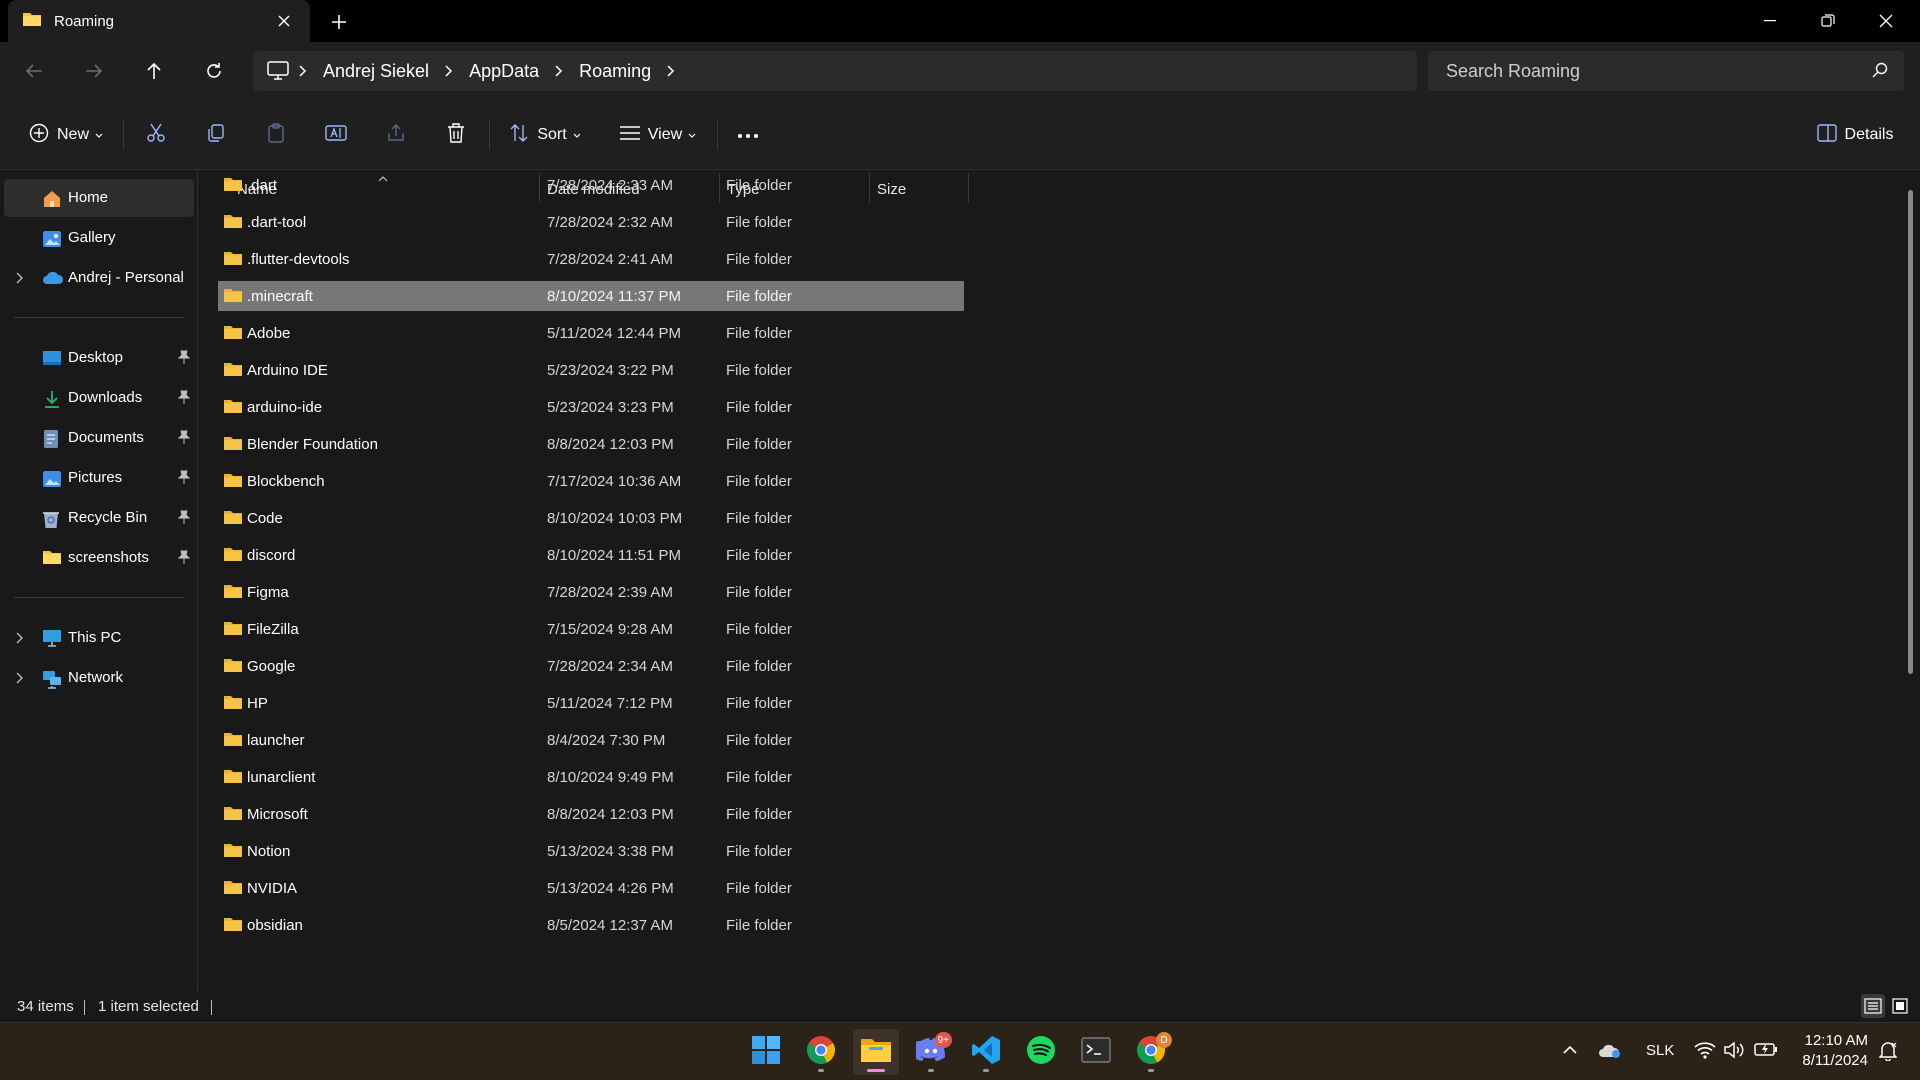 The height and width of the screenshot is (1080, 1920). What do you see at coordinates (1660, 1050) in the screenshot?
I see `keyboard-language: SLK` at bounding box center [1660, 1050].